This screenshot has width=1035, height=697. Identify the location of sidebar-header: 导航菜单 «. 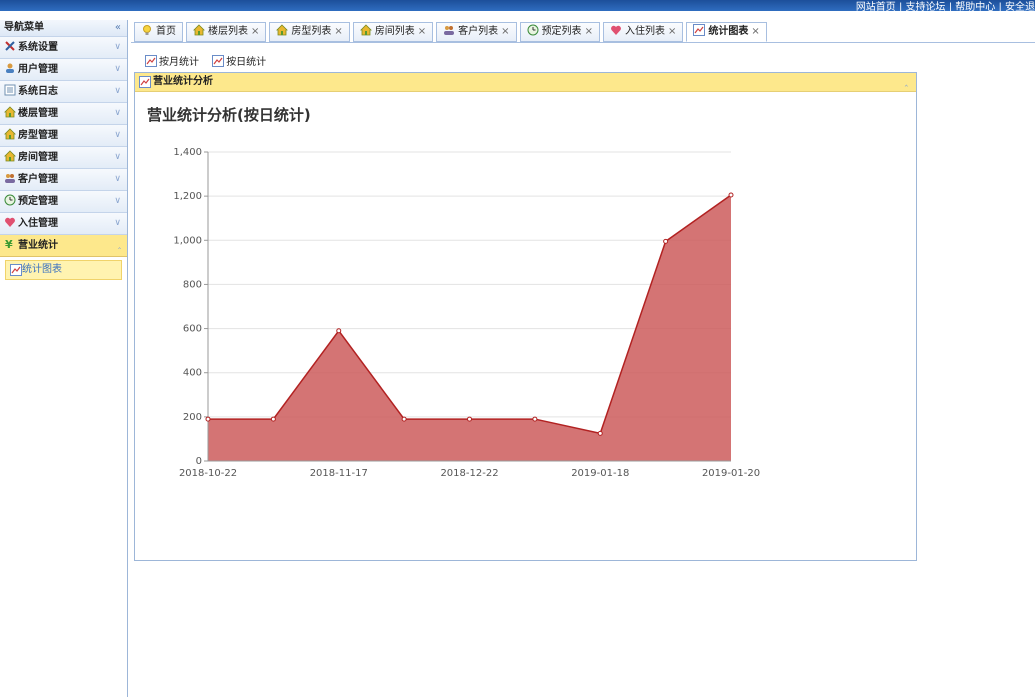
(63, 28).